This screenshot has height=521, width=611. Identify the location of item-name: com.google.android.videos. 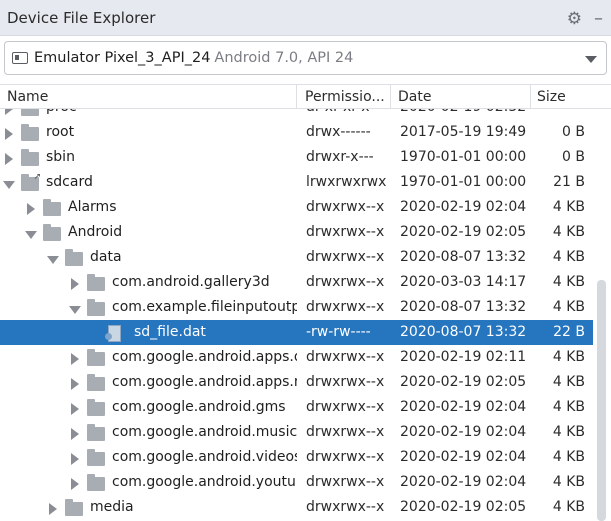
(204, 457).